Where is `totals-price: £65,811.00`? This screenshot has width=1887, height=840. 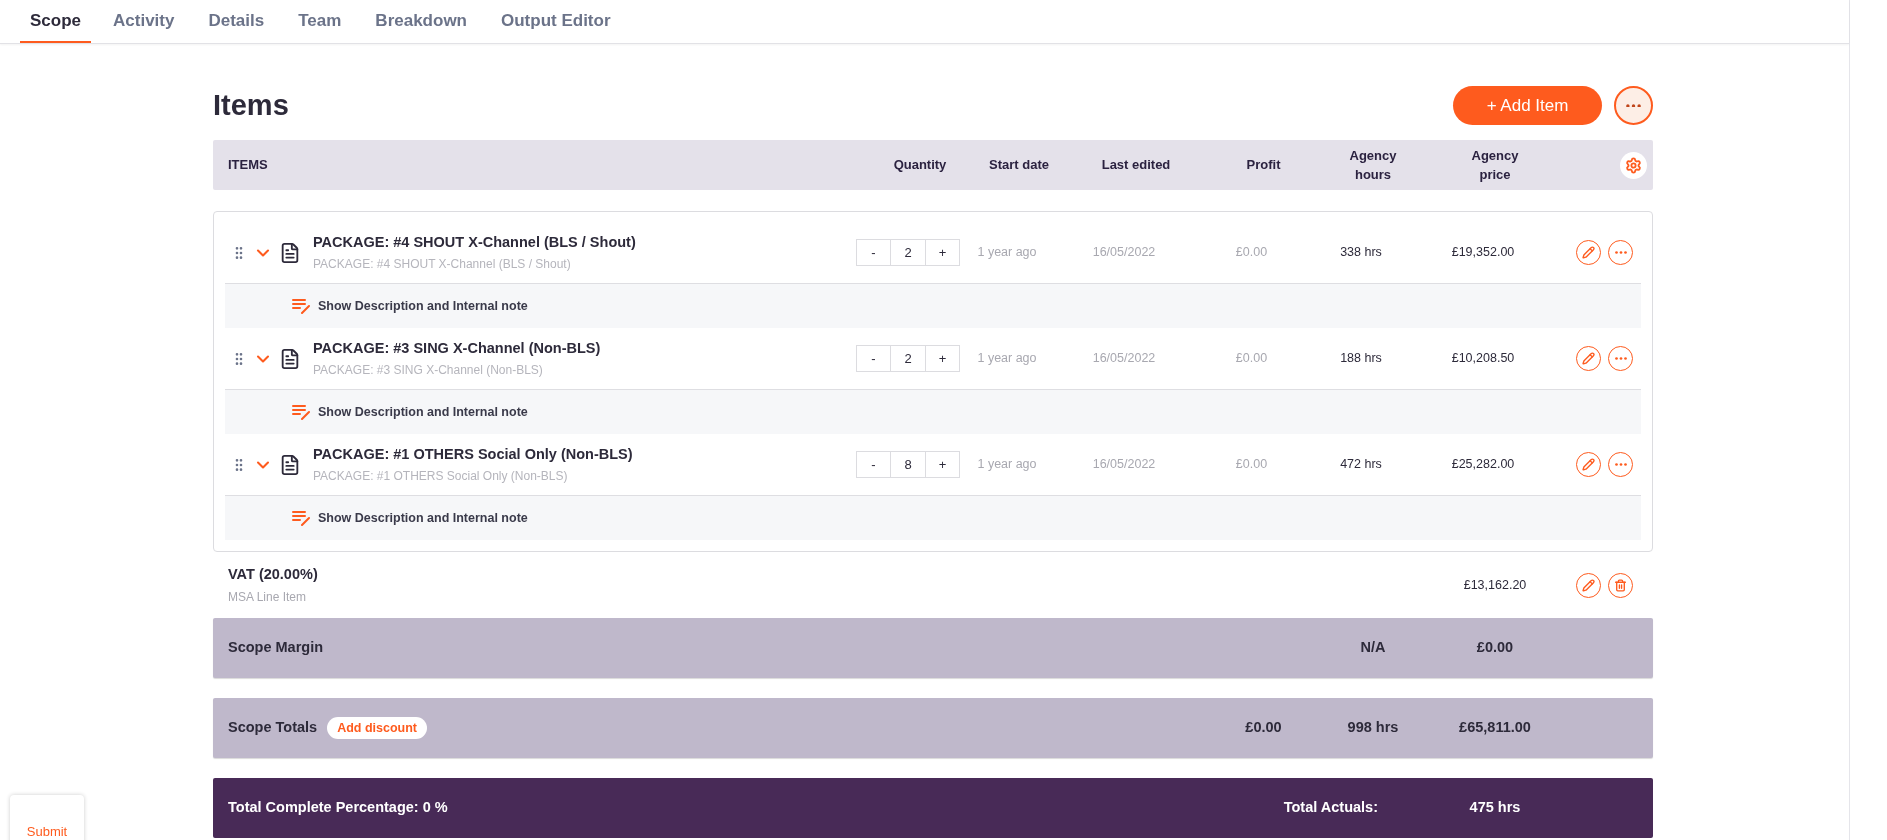
totals-price: £65,811.00 is located at coordinates (1495, 728).